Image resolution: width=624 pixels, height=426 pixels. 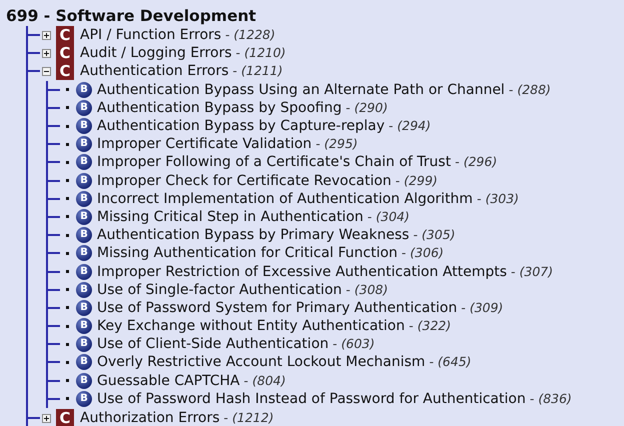 What do you see at coordinates (497, 199) in the screenshot?
I see `item-id: - (303)` at bounding box center [497, 199].